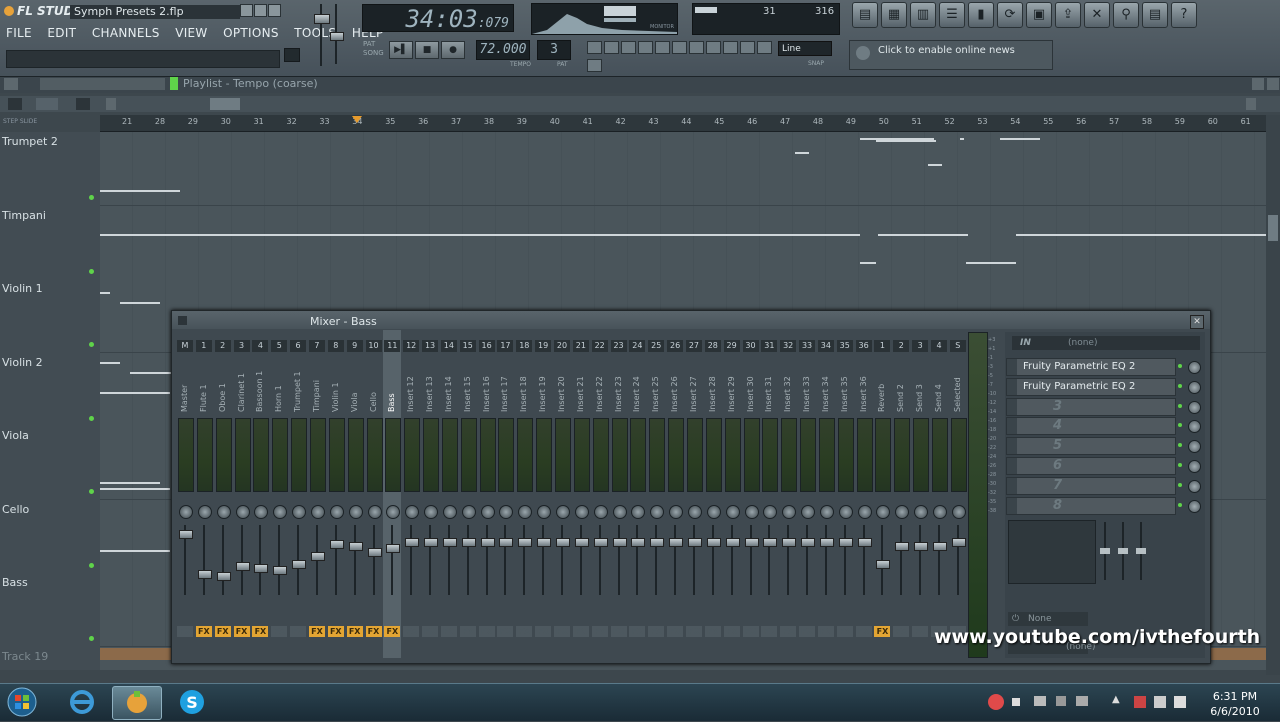 This screenshot has width=1280, height=722. Describe the element at coordinates (374, 494) in the screenshot. I see `mixer-strip: 10 Cello FX` at that location.